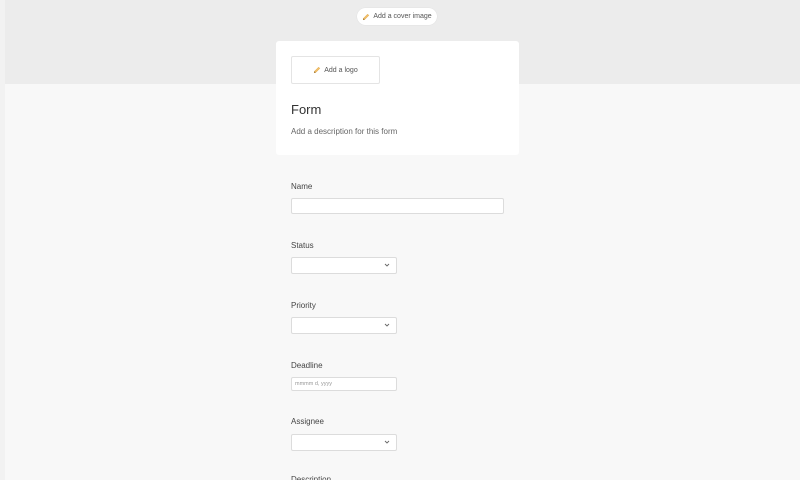  What do you see at coordinates (302, 186) in the screenshot?
I see `name-field-label: Name` at bounding box center [302, 186].